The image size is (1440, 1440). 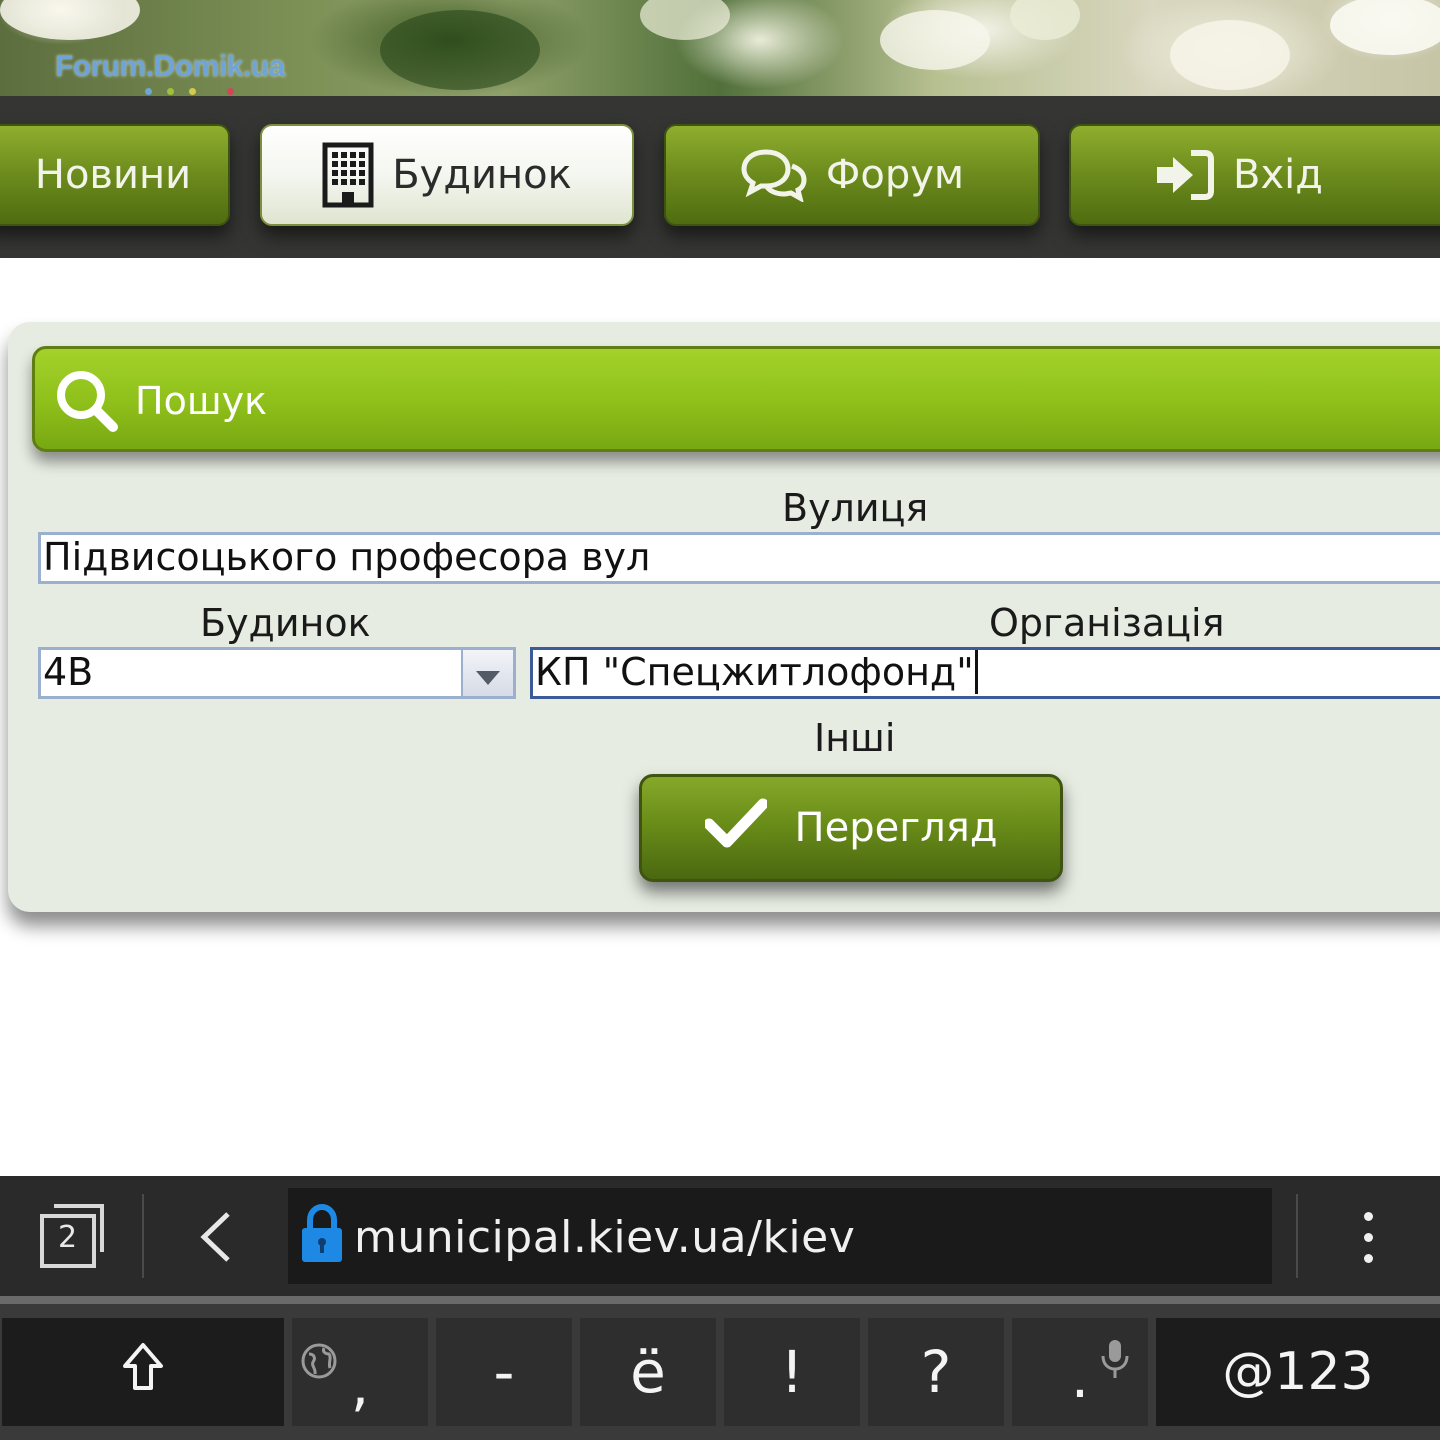 I want to click on yo-key: ё, so click(x=648, y=1372).